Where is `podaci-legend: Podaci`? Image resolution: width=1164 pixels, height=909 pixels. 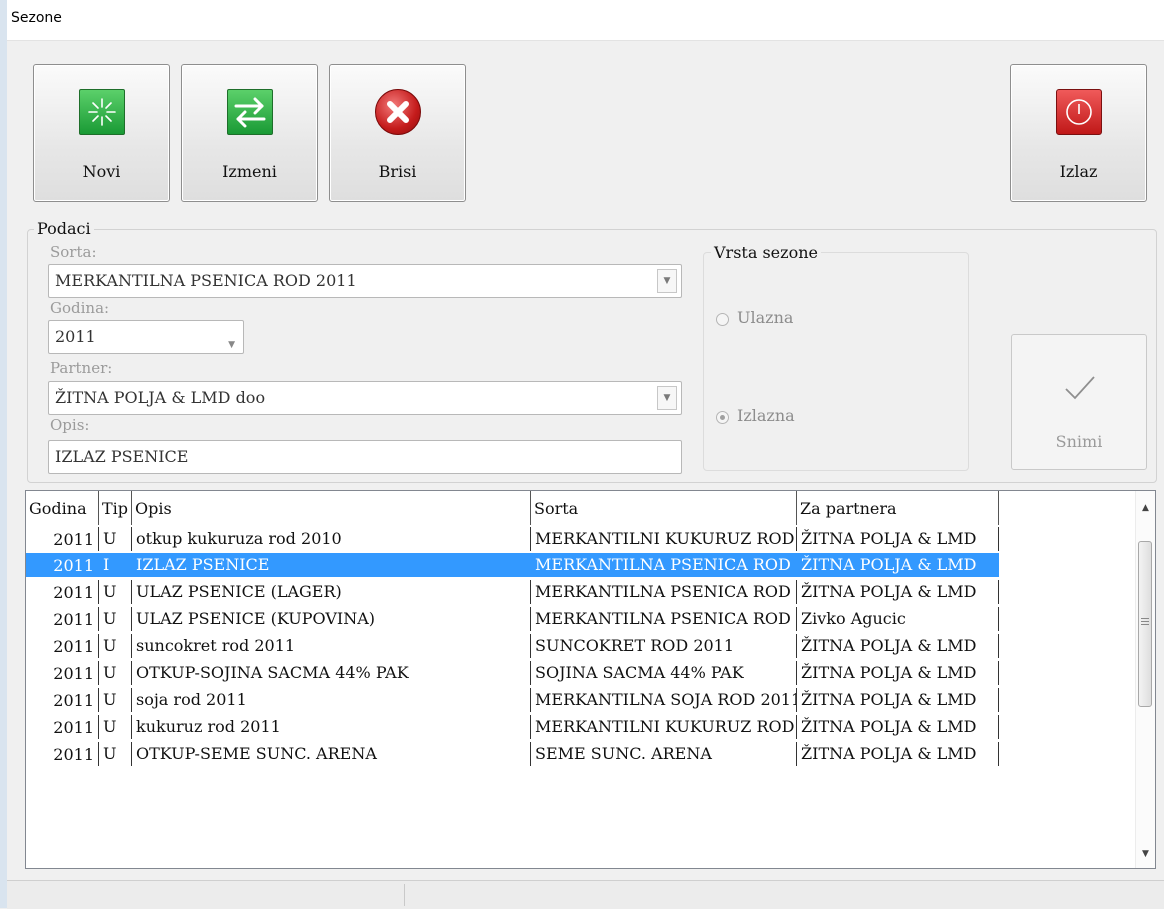 podaci-legend: Podaci is located at coordinates (64, 228).